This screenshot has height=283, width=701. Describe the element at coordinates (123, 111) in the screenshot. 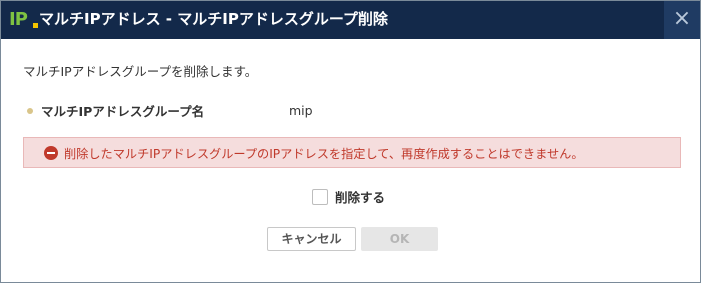

I see `group-name-label: マルチIPアドレスグループ名` at that location.